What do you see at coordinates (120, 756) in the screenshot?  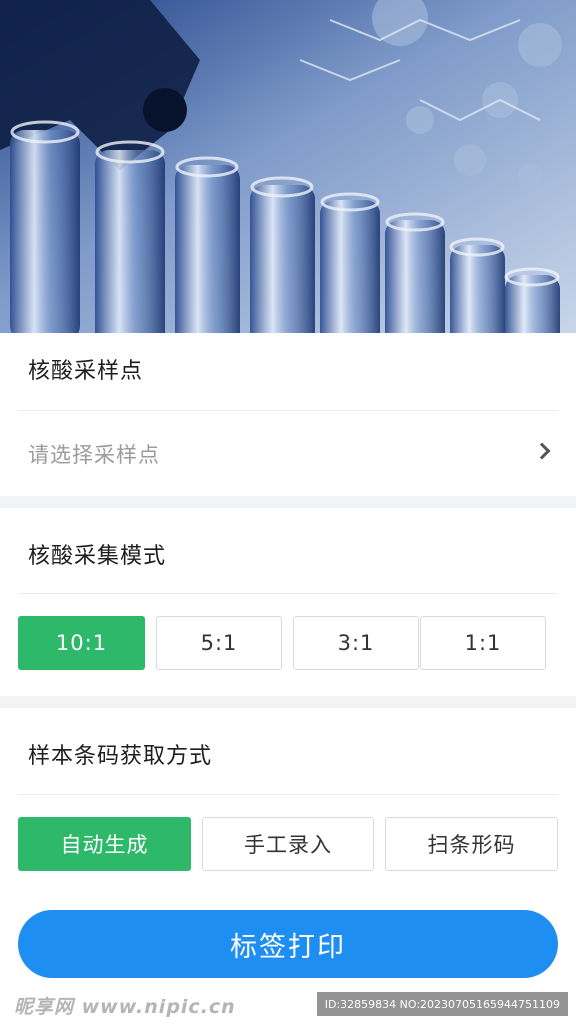 I see `barcode-method-title: 样本条码获取方式` at bounding box center [120, 756].